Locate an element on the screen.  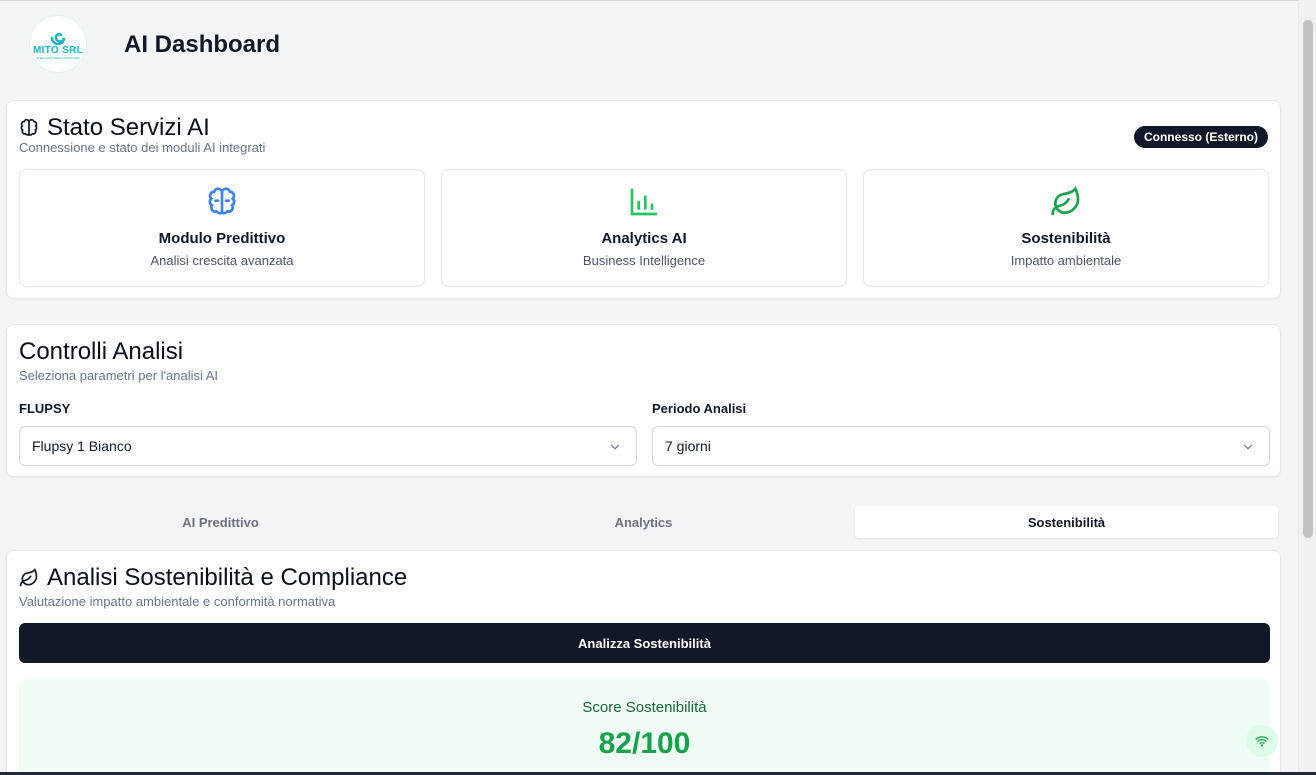
flupsy-select: Flupsy 1 Bianco is located at coordinates (328, 446).